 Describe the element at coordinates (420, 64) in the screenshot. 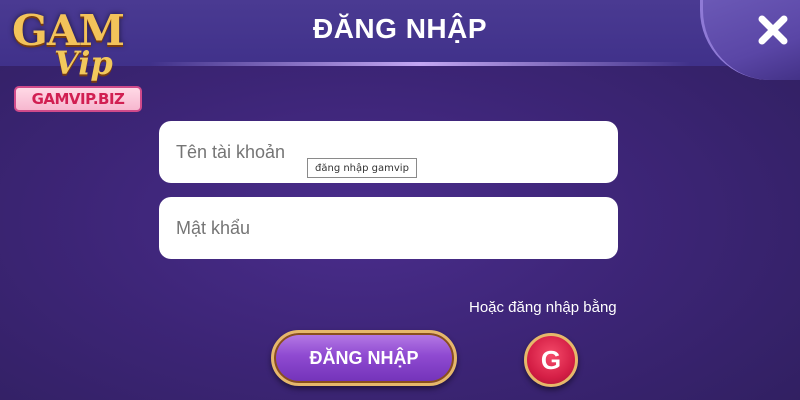

I see `header-divider` at that location.